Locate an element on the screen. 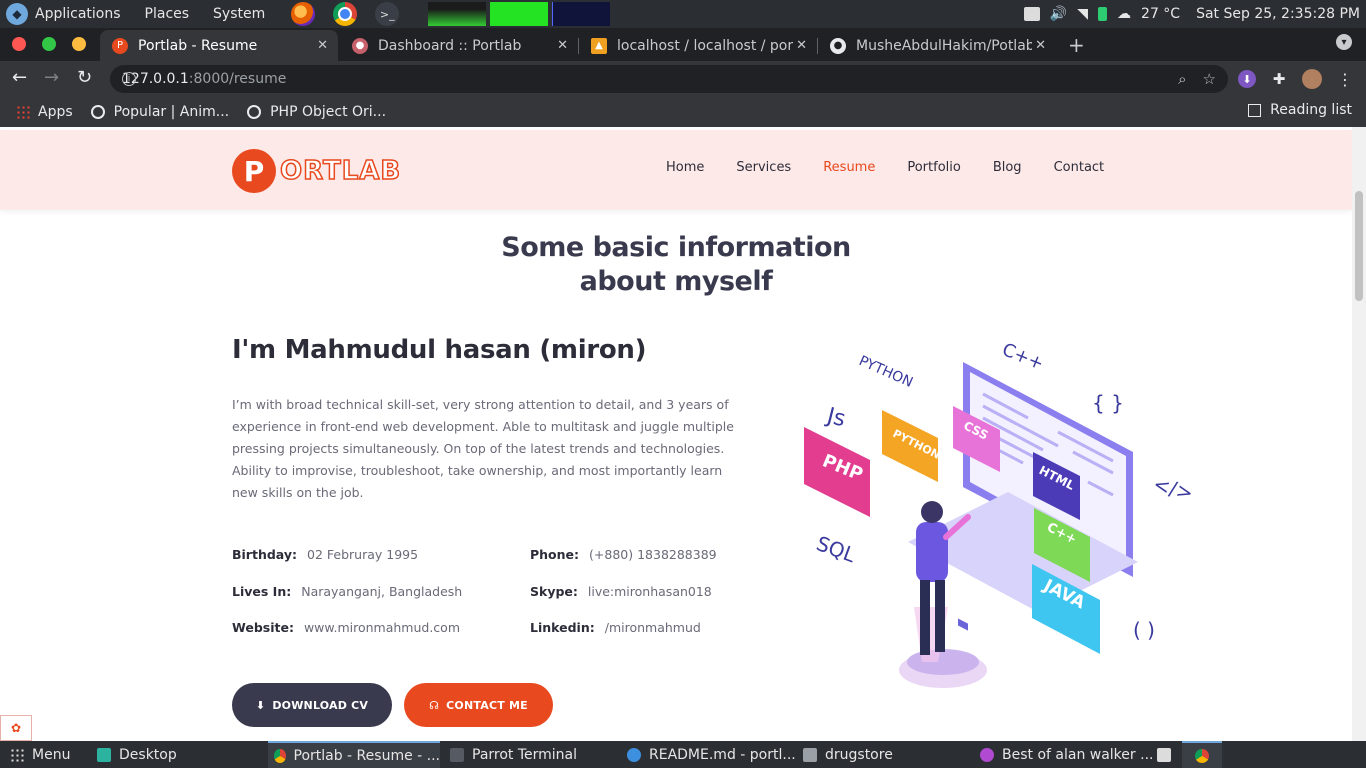 The image size is (1366, 768). clock: Sat Sep 25, 2:35:28 PM is located at coordinates (1278, 14).